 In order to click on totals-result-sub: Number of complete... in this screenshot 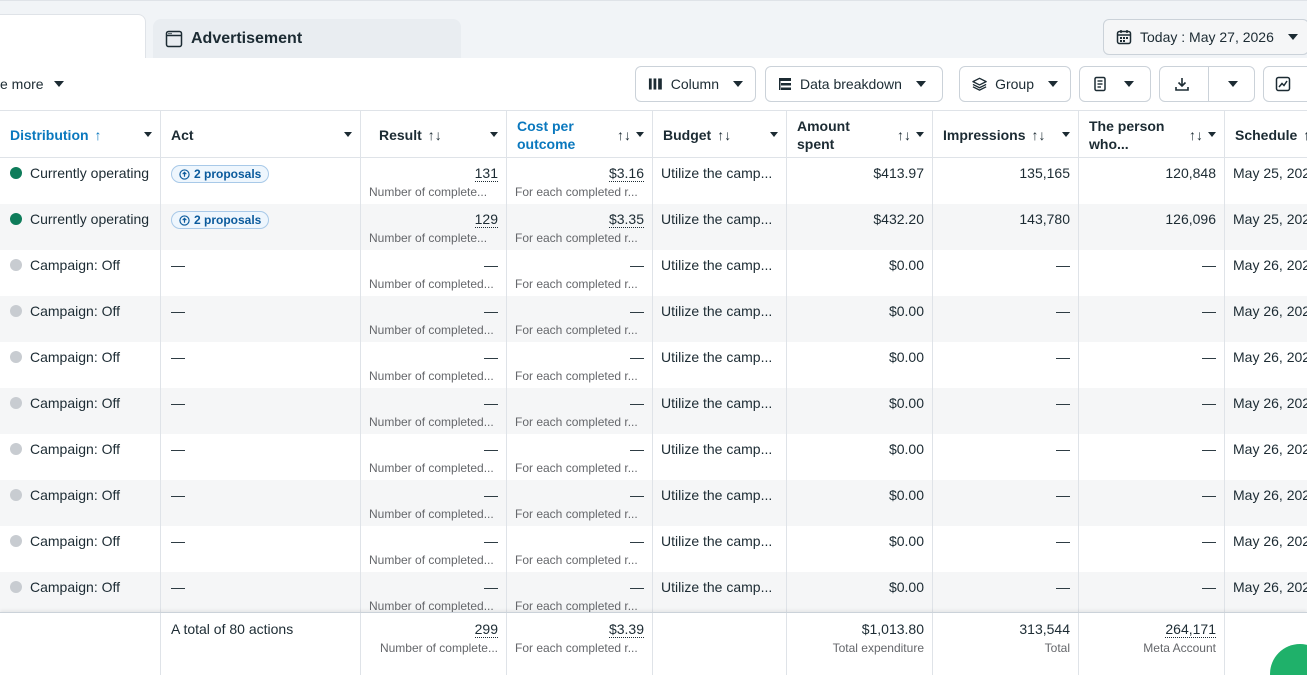, I will do `click(438, 648)`.